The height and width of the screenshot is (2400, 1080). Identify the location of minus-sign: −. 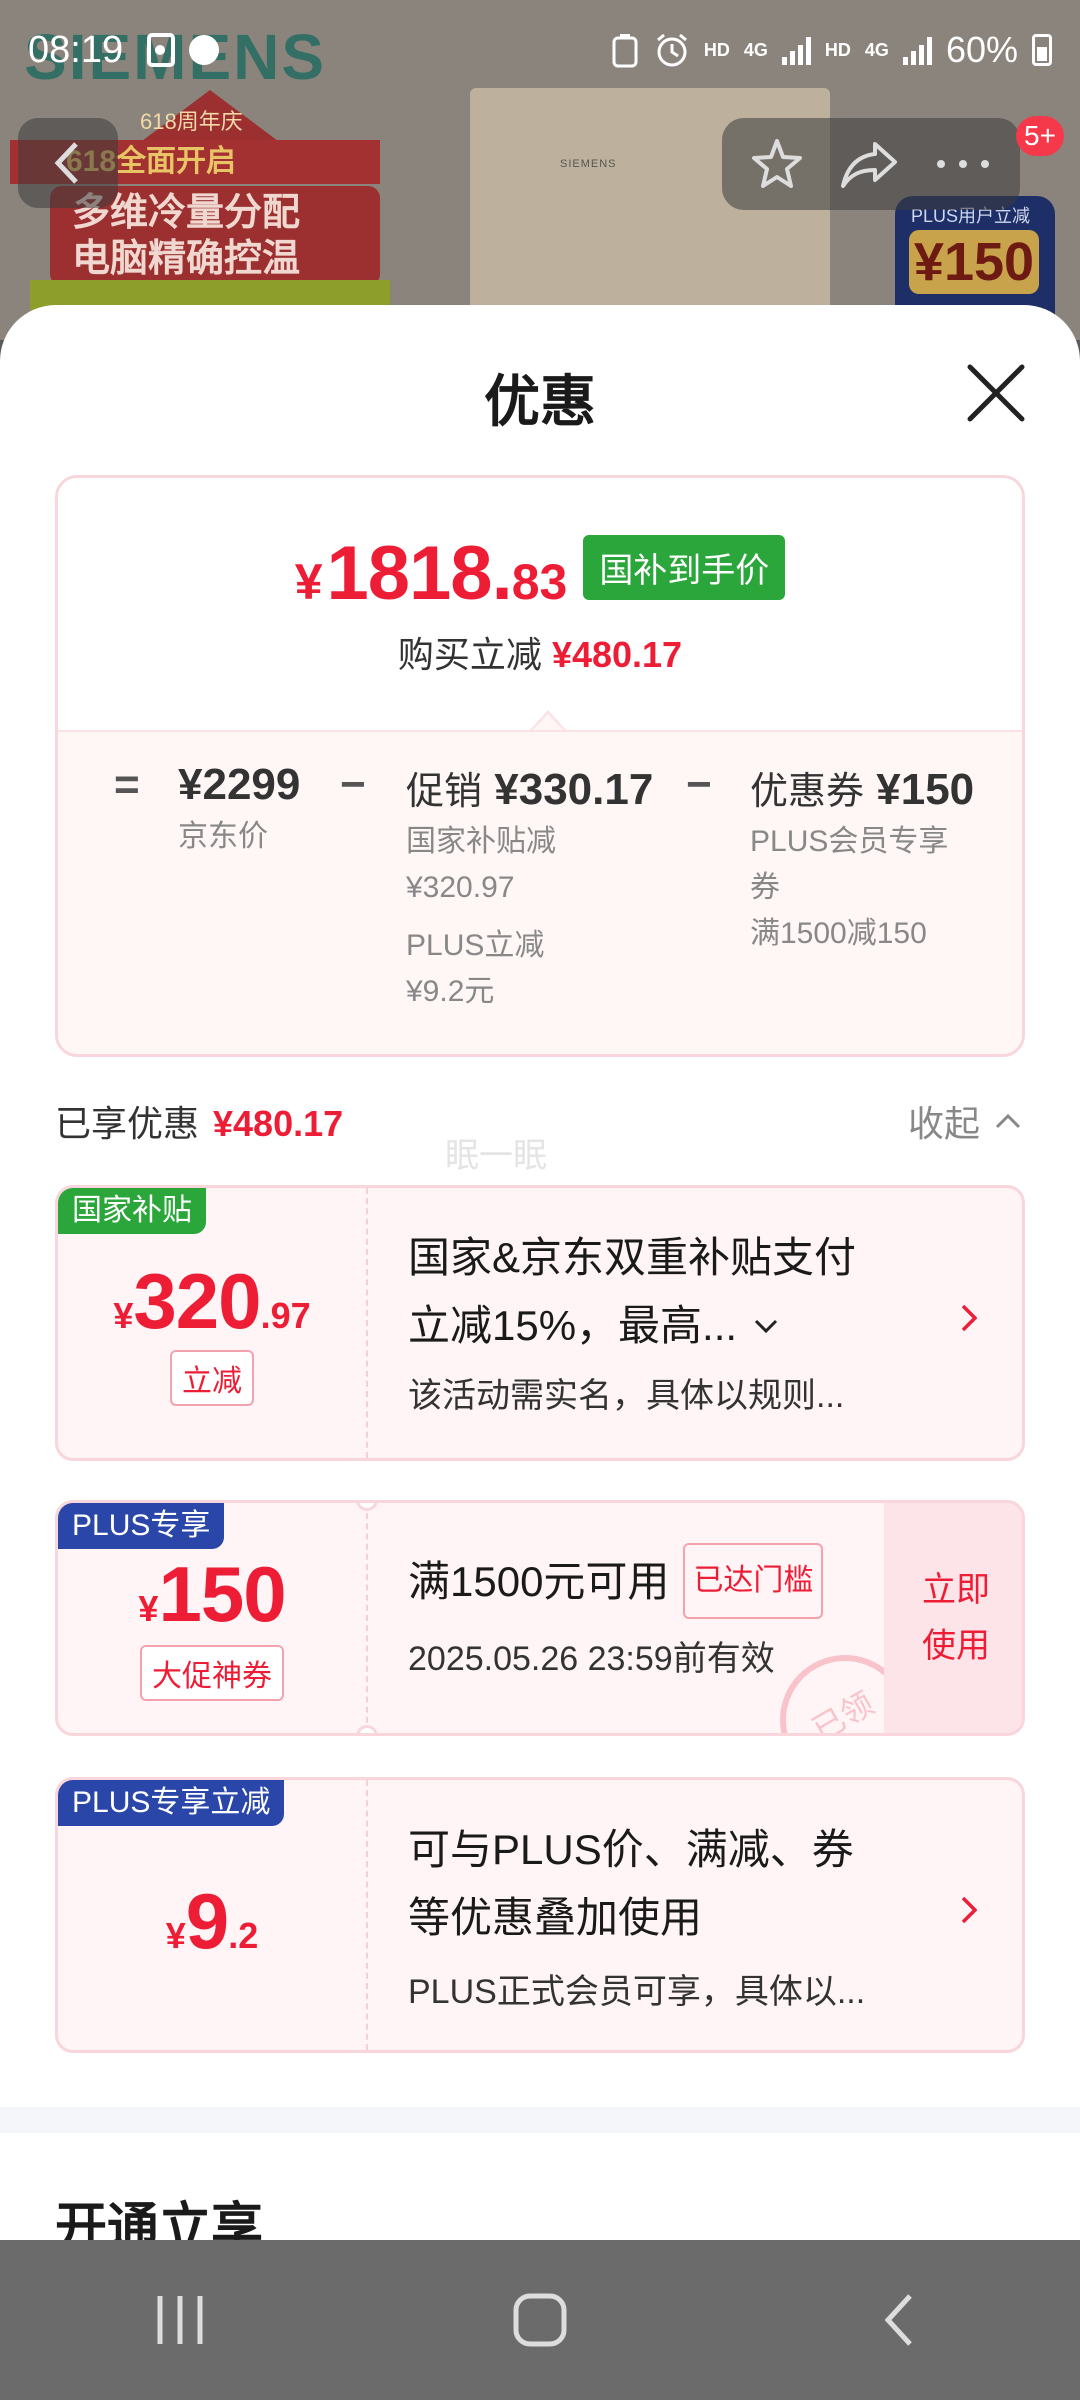
(353, 784).